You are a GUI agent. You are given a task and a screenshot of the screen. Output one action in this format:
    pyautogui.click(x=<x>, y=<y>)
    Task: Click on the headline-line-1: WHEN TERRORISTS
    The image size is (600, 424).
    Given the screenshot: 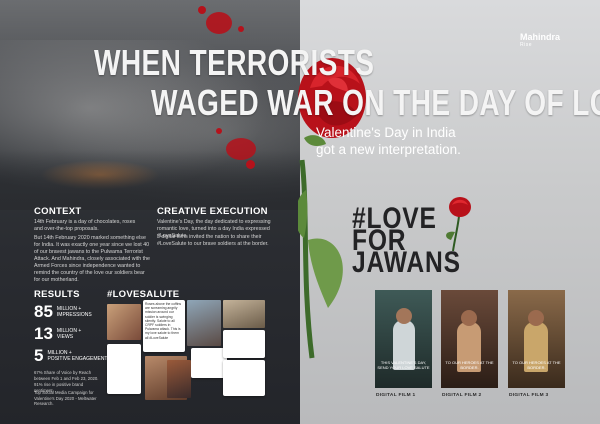 What is the action you would take?
    pyautogui.click(x=234, y=62)
    